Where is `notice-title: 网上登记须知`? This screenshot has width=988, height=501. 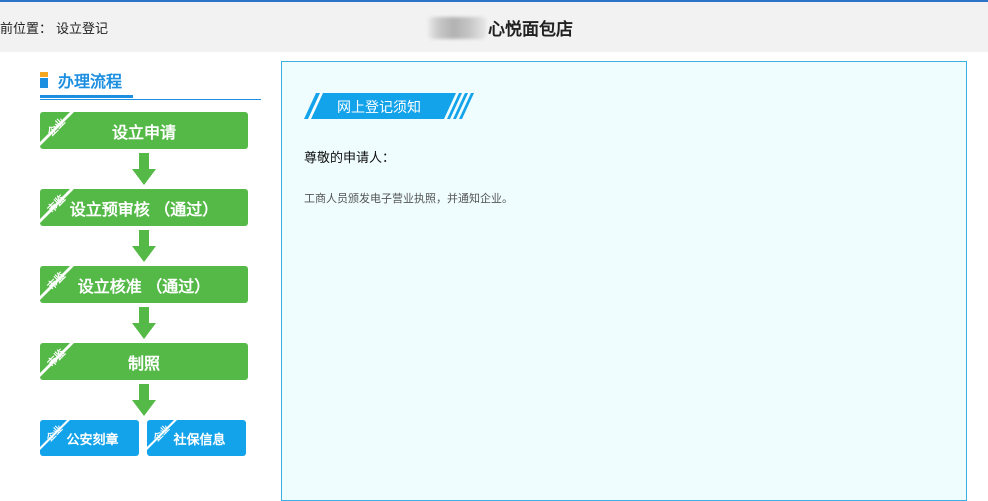 notice-title: 网上登记须知 is located at coordinates (379, 107).